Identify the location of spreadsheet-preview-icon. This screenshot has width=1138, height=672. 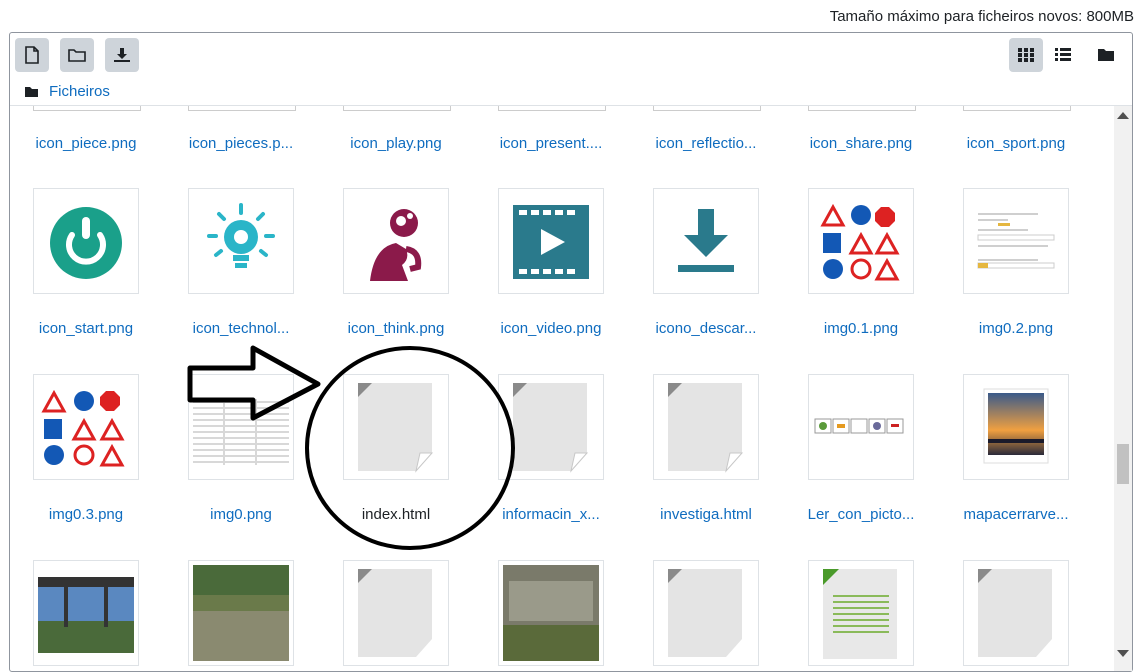
(241, 432).